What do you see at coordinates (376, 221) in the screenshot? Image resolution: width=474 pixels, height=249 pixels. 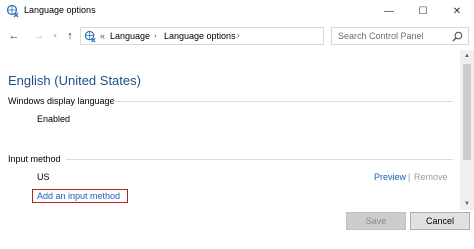 I see `save-button: Save` at bounding box center [376, 221].